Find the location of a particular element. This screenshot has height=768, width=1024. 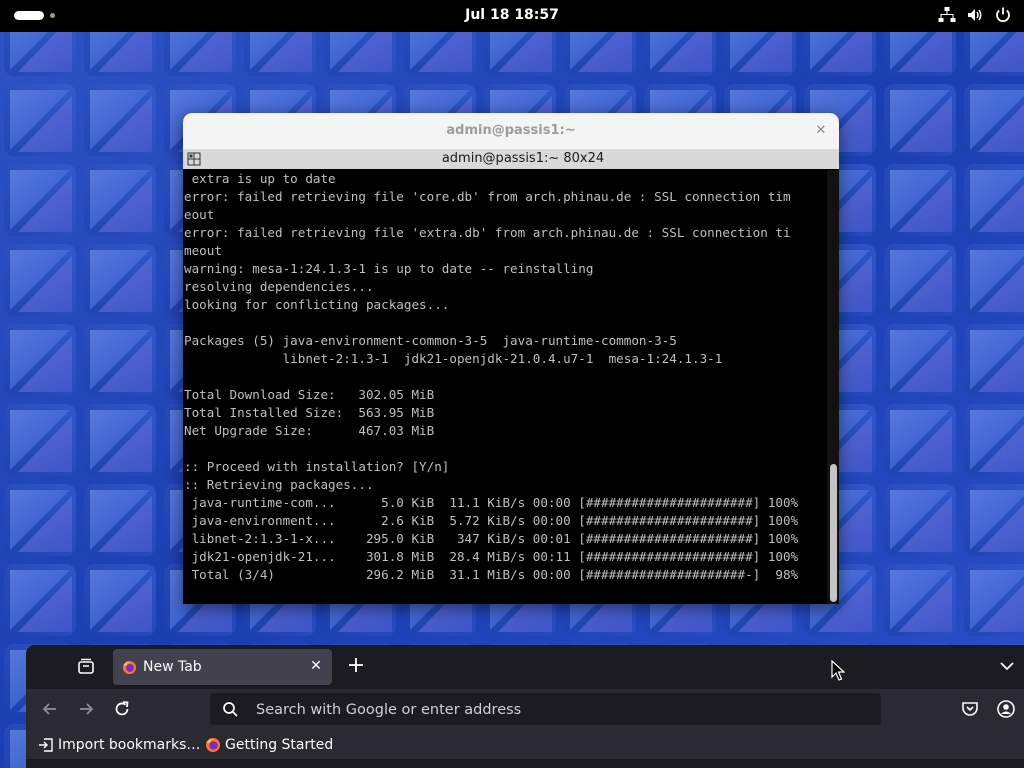

import-icon is located at coordinates (46, 745).